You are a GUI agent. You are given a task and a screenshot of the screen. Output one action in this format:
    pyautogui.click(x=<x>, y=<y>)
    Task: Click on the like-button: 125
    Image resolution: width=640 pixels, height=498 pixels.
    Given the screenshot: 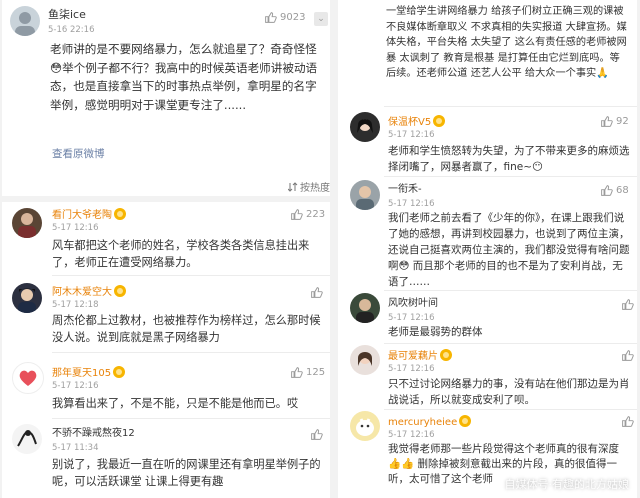 What is the action you would take?
    pyautogui.click(x=307, y=372)
    